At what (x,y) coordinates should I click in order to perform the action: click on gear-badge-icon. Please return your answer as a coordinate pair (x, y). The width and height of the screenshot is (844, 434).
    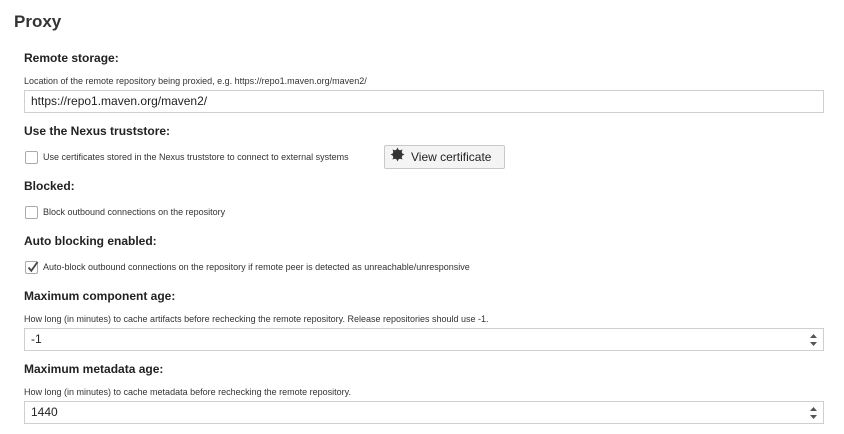
    Looking at the image, I should click on (397, 157).